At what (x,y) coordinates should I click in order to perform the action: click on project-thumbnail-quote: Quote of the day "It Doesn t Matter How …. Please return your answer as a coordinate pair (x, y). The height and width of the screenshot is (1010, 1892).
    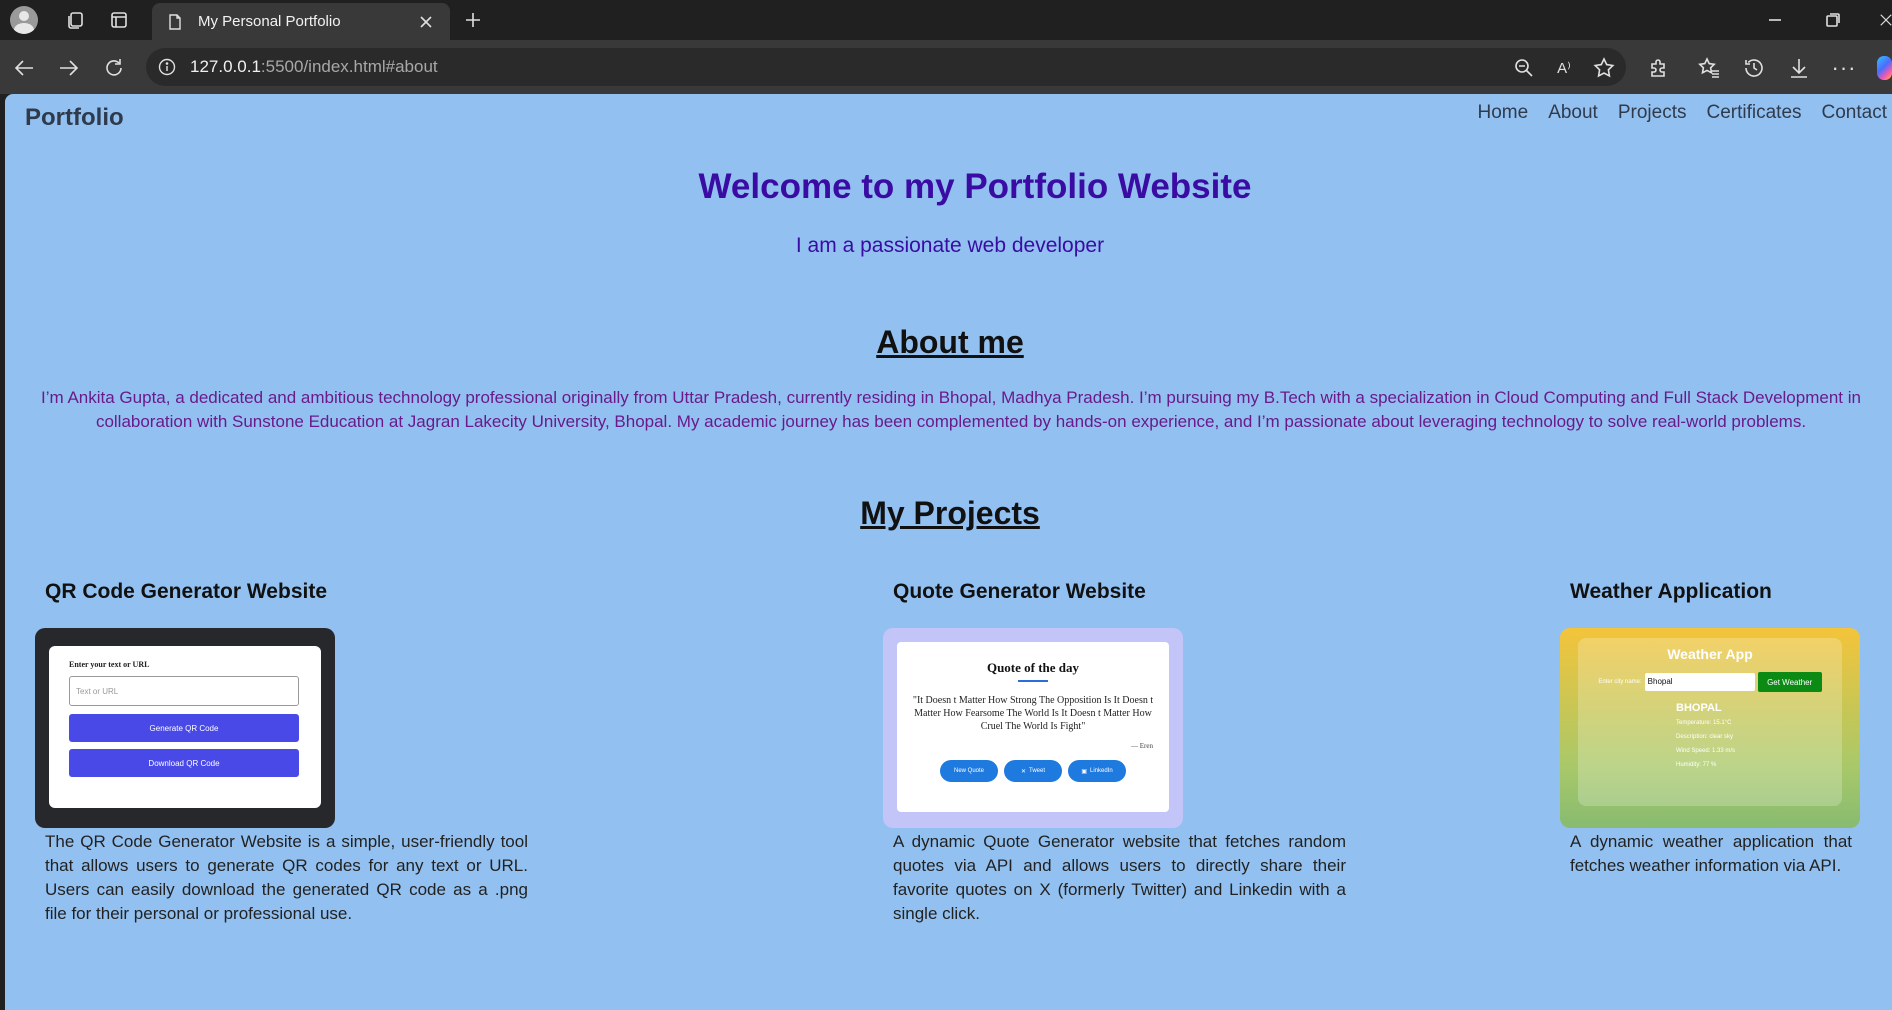
    Looking at the image, I should click on (1033, 728).